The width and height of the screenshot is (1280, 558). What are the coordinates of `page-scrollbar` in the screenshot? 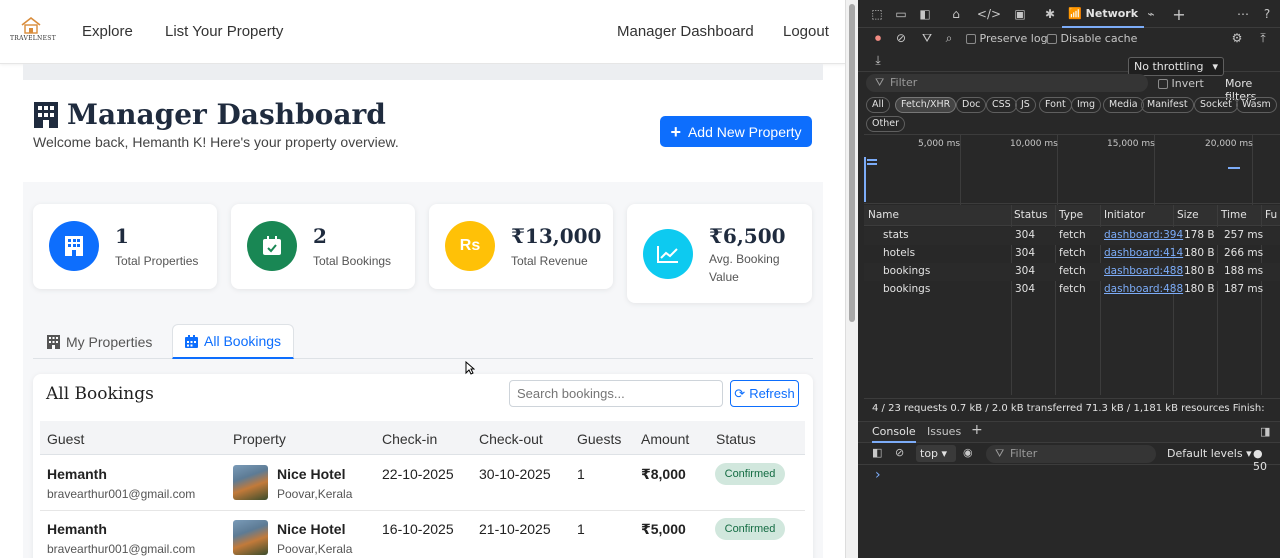 It's located at (852, 279).